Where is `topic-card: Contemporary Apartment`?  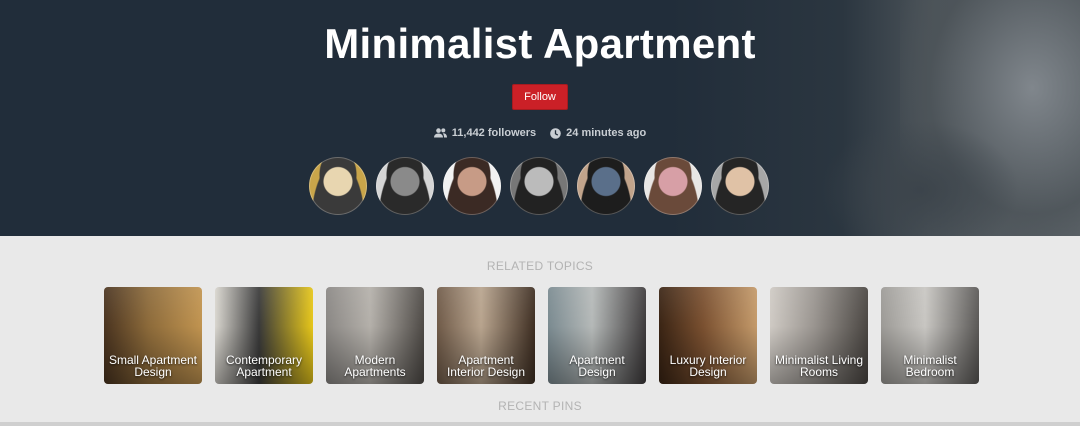 topic-card: Contemporary Apartment is located at coordinates (264, 335).